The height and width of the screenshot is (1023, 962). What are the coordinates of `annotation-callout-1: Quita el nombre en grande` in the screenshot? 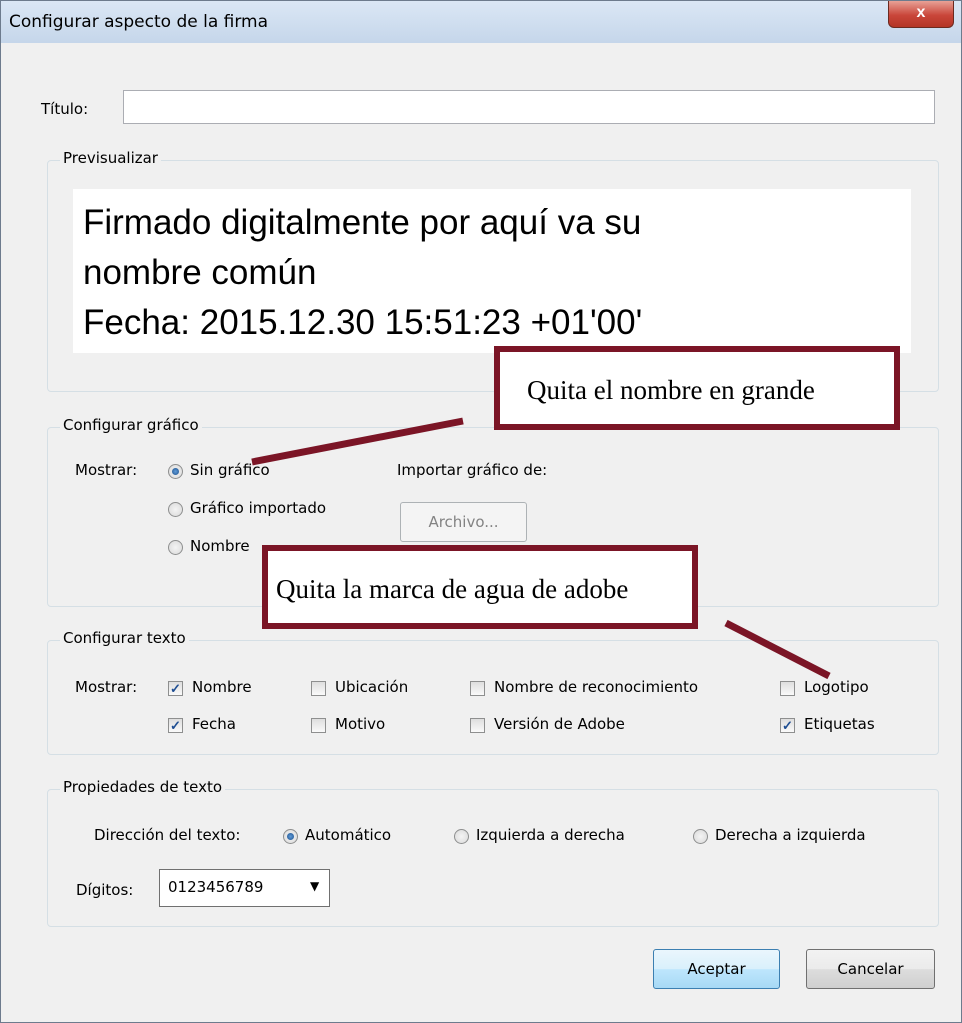 It's located at (697, 388).